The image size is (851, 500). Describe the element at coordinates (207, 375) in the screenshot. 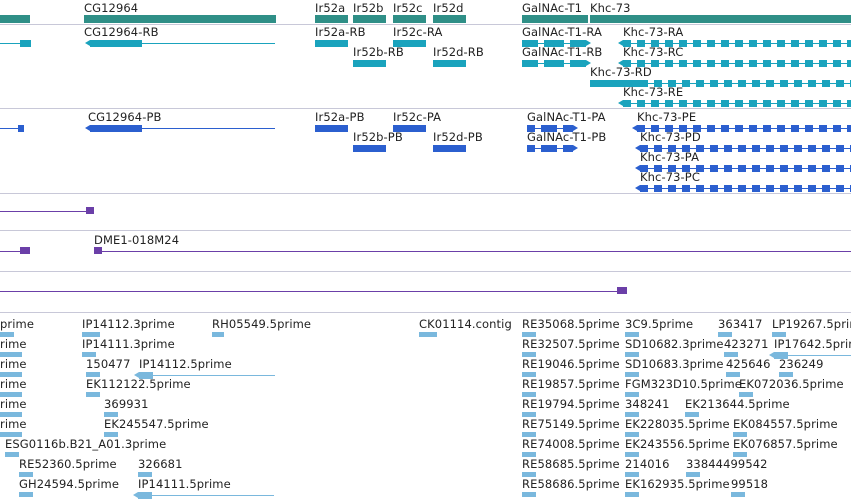

I see `est-intron` at that location.